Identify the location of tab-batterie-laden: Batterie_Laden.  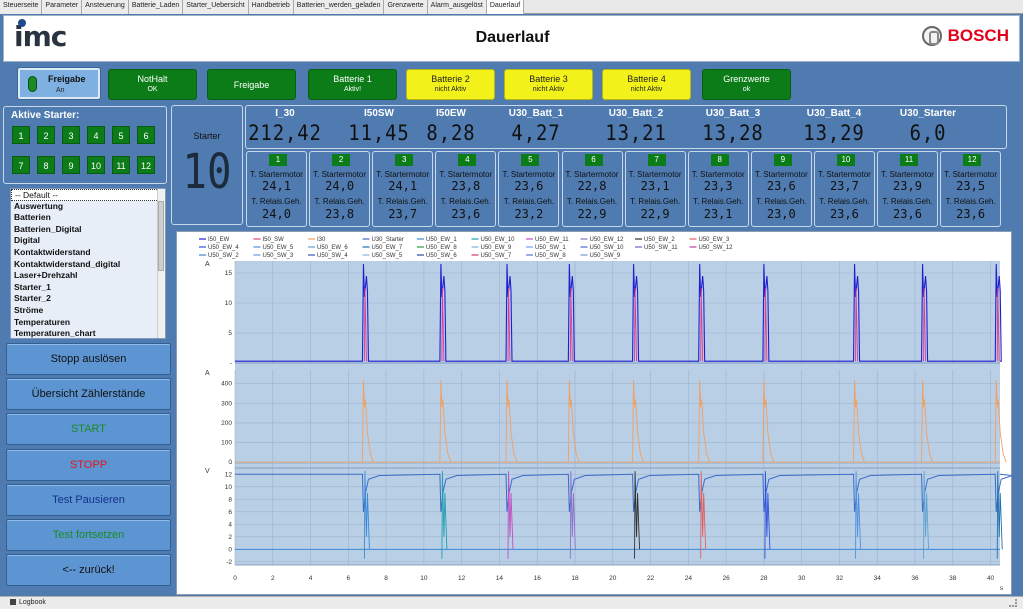
(156, 7).